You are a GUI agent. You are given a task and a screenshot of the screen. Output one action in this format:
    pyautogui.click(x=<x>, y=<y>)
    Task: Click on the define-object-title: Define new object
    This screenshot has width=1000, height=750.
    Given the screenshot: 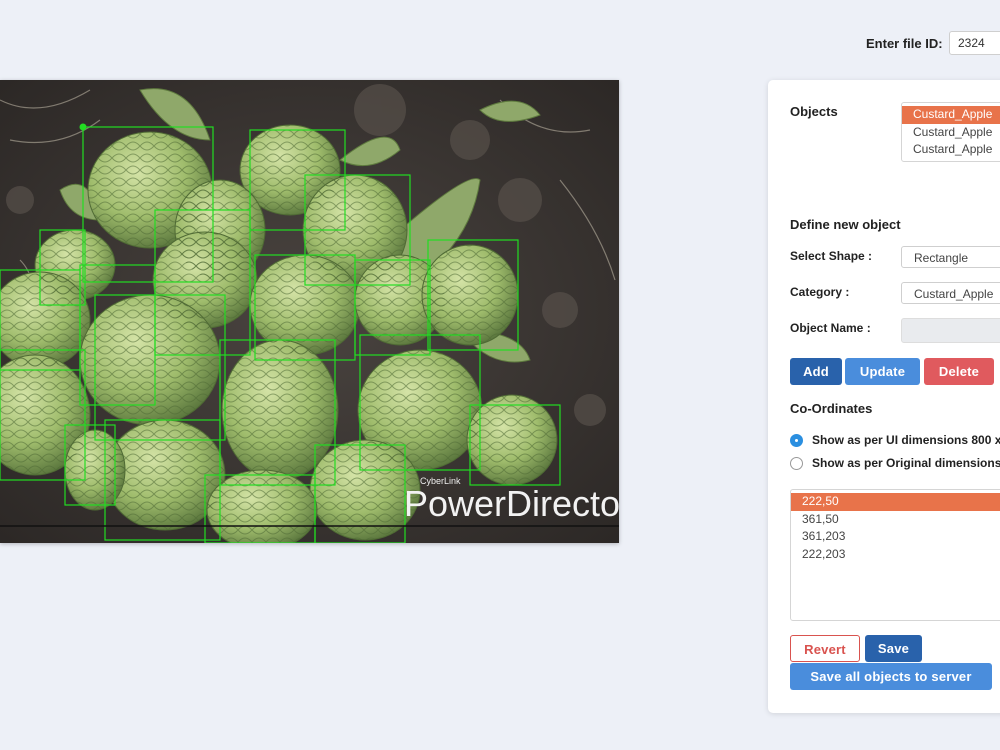 What is the action you would take?
    pyautogui.click(x=845, y=224)
    